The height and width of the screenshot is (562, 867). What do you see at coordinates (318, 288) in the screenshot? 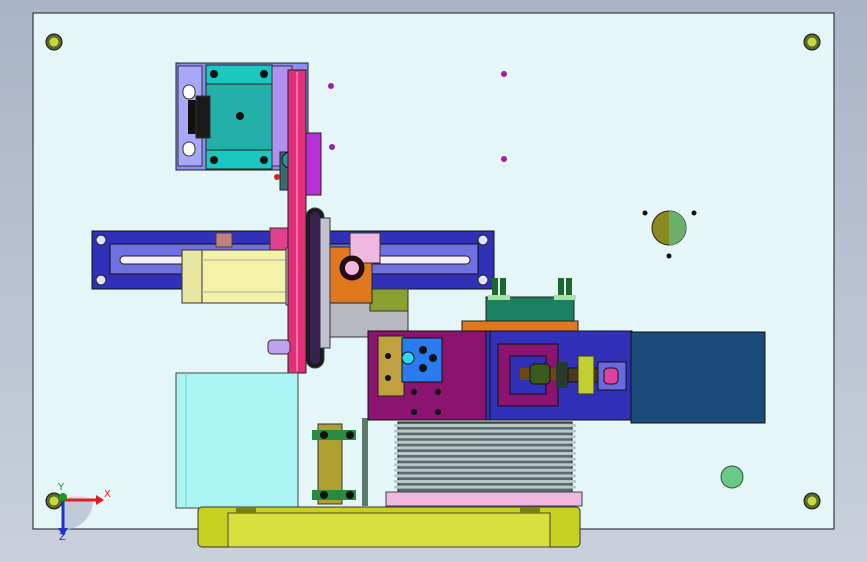
I see `pulley-assembly` at bounding box center [318, 288].